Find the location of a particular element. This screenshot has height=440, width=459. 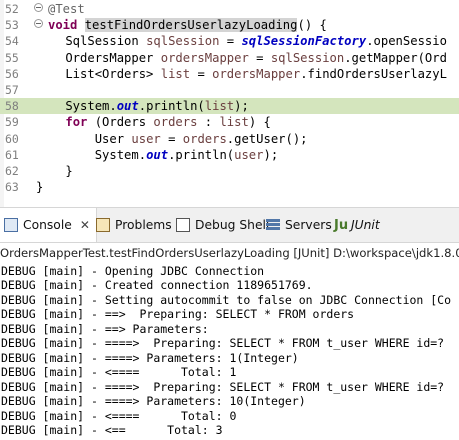

code-line: 60 User user = orders.getUser(); is located at coordinates (229, 139).